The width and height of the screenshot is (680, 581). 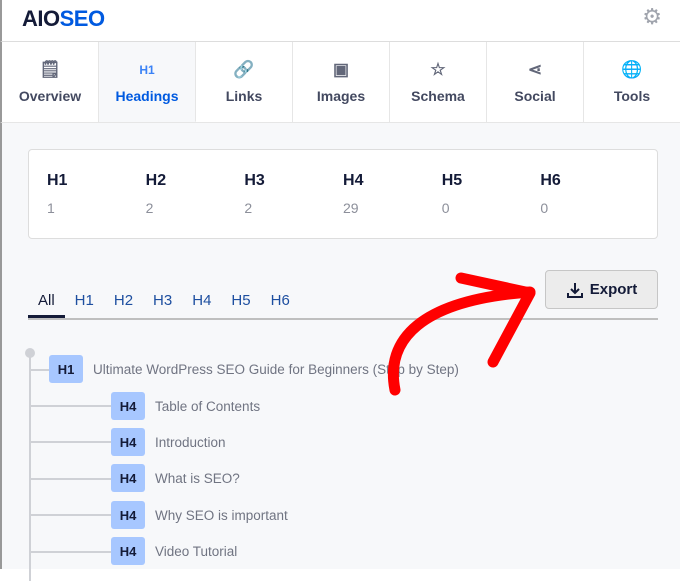 What do you see at coordinates (240, 300) in the screenshot?
I see `filter-h5: H5` at bounding box center [240, 300].